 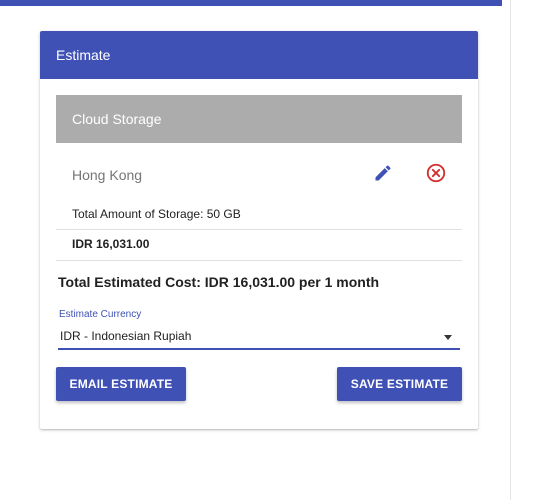 What do you see at coordinates (126, 336) in the screenshot?
I see `estimate-currency-value: IDR - Indonesian Rupiah` at bounding box center [126, 336].